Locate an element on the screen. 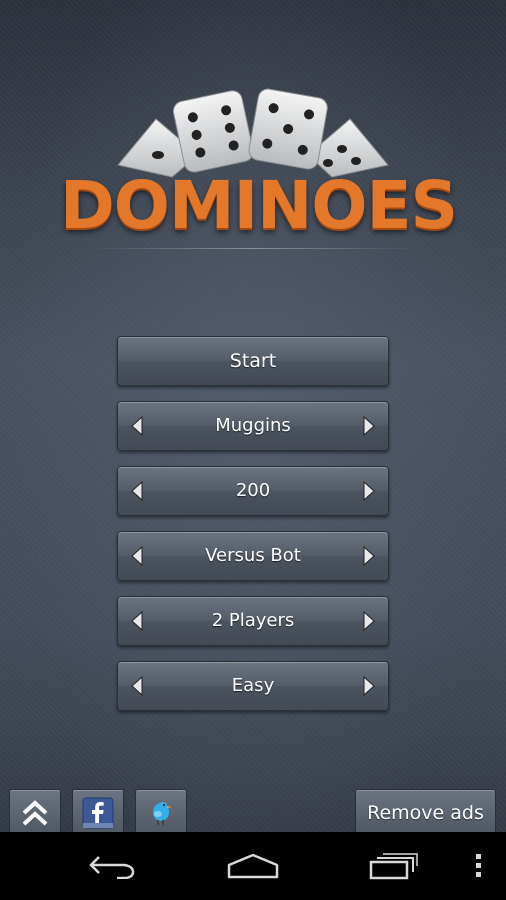  recent-apps-icon is located at coordinates (393, 866).